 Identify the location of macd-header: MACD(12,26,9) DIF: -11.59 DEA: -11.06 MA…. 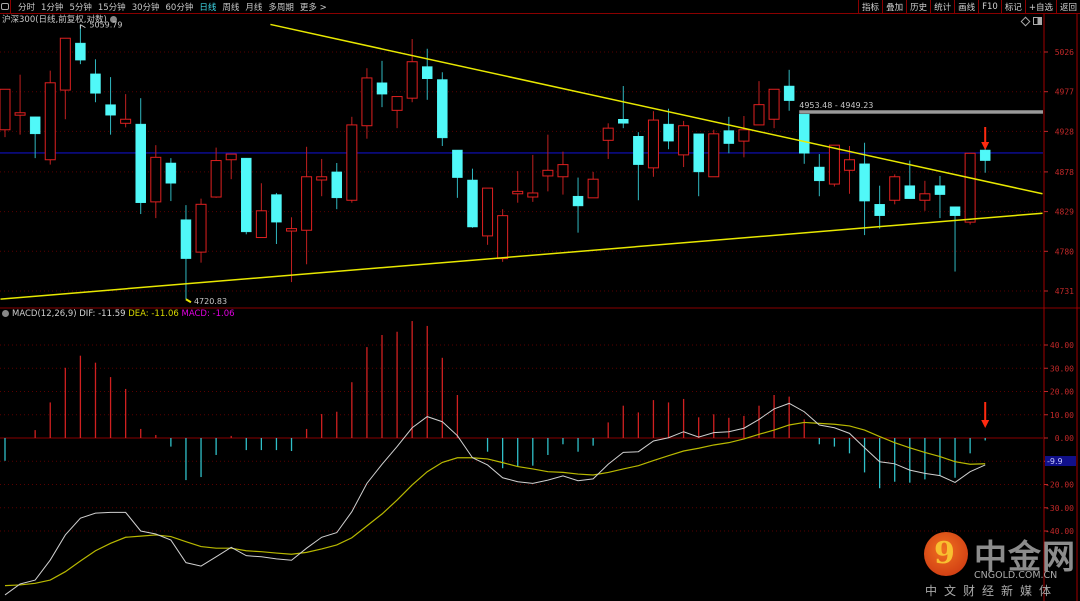
(118, 314).